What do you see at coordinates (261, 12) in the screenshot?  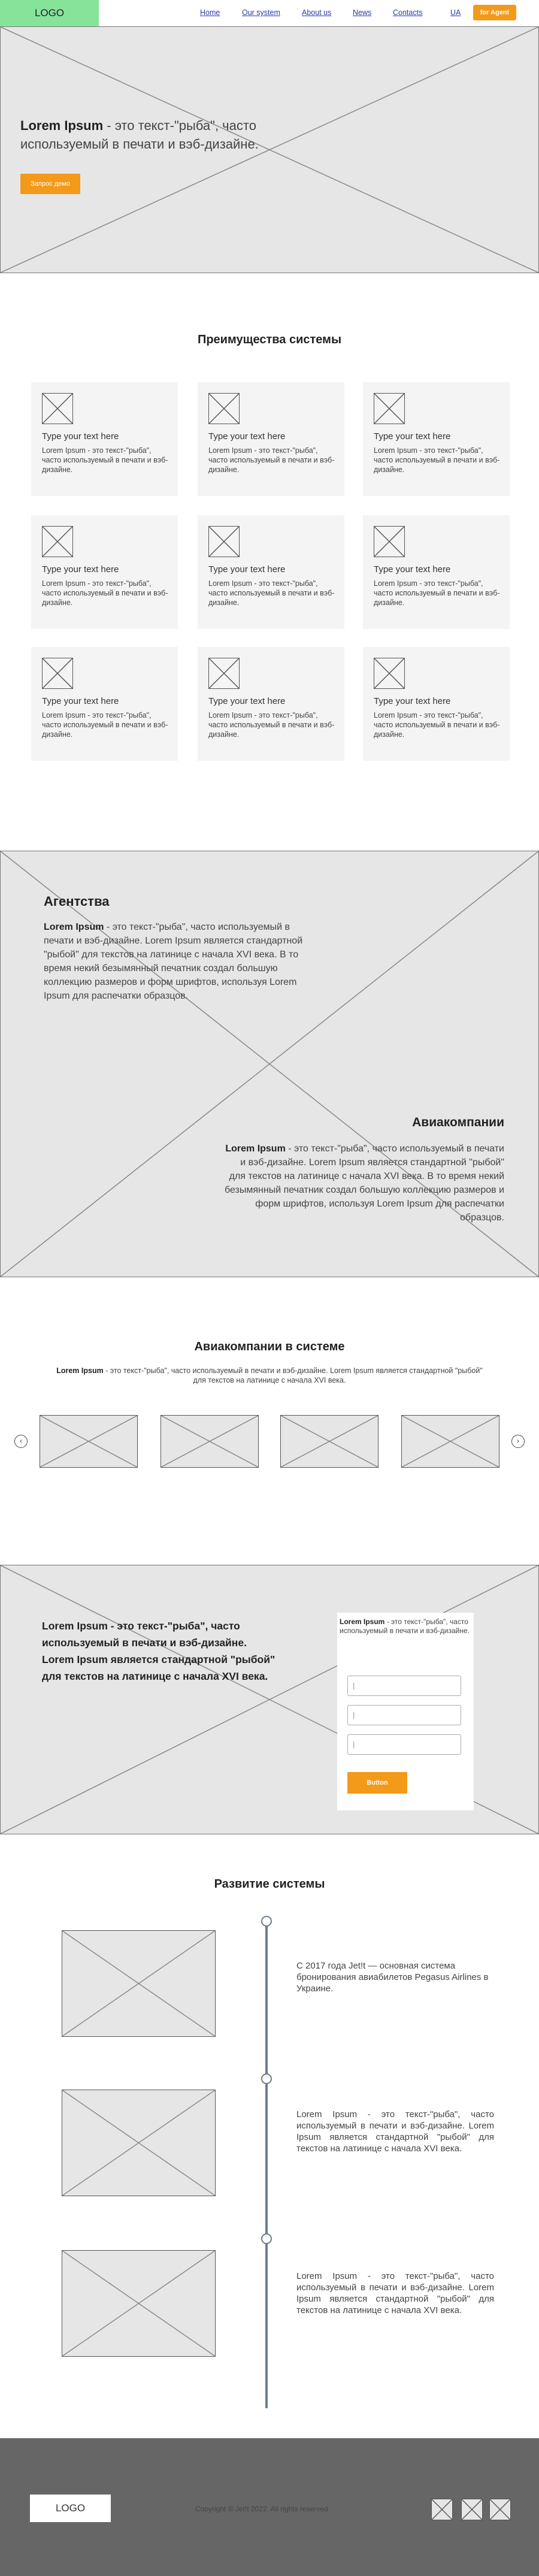 I see `nav-our-system: Our system` at bounding box center [261, 12].